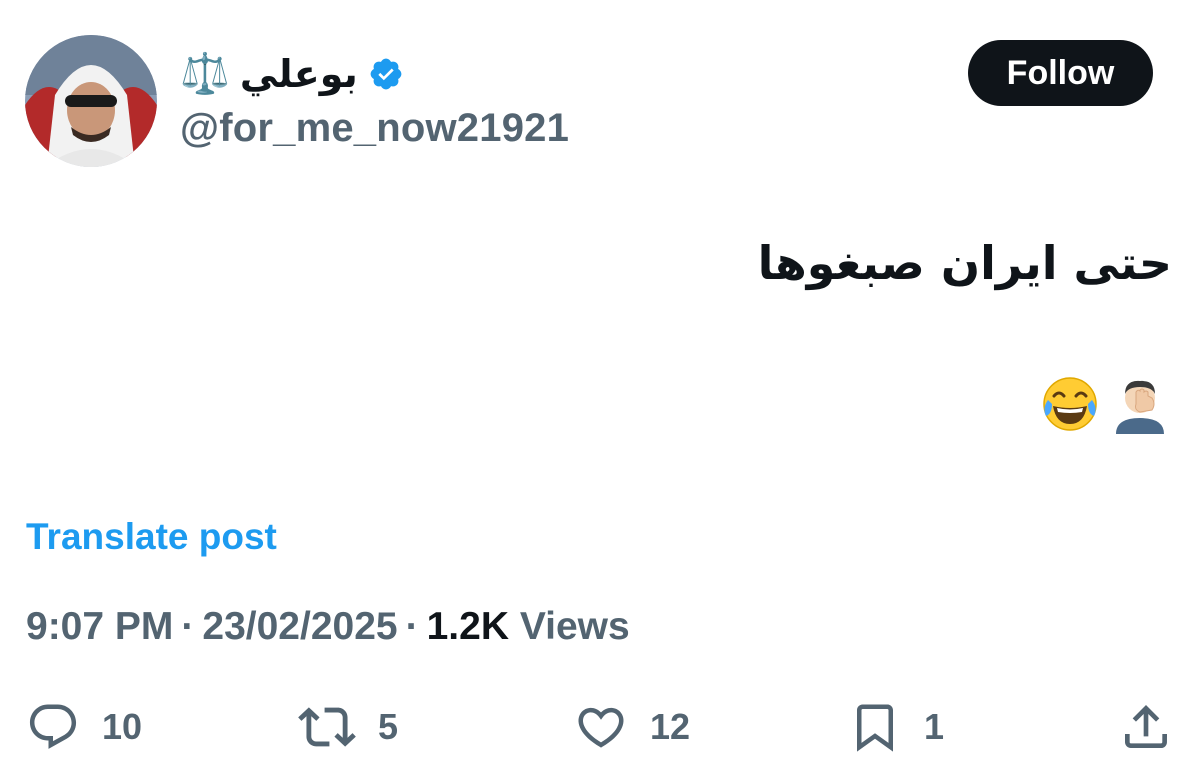  I want to click on post-time: 9:07 PM, so click(99, 626).